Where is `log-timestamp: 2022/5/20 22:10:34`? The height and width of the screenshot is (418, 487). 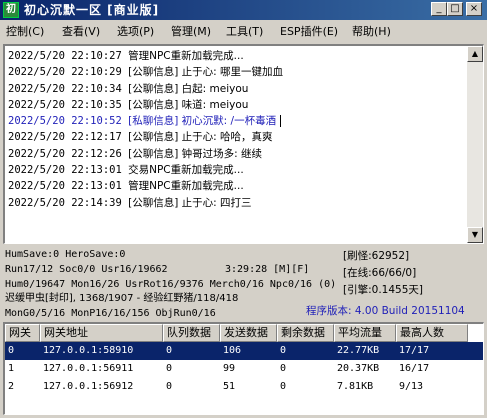 log-timestamp: 2022/5/20 22:10:34 is located at coordinates (65, 88).